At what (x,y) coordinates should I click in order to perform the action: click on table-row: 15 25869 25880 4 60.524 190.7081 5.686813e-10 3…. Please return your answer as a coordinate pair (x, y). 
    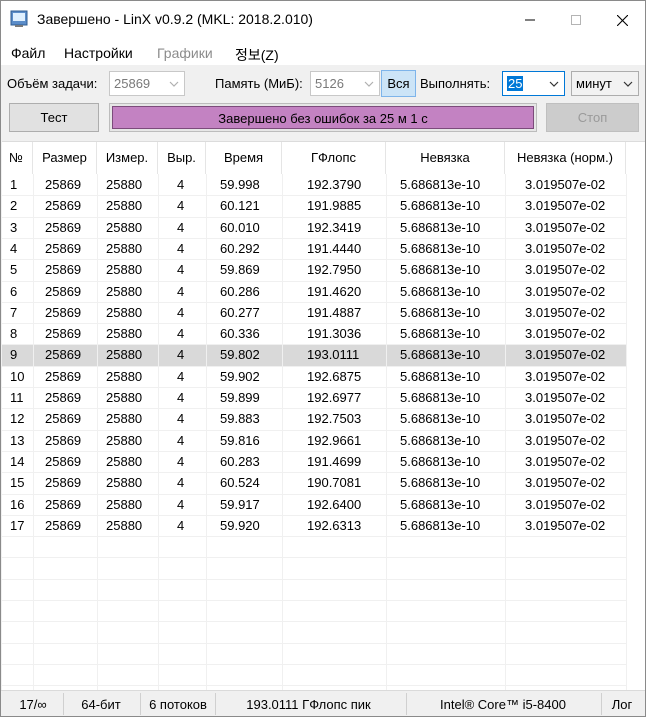
    Looking at the image, I should click on (314, 482).